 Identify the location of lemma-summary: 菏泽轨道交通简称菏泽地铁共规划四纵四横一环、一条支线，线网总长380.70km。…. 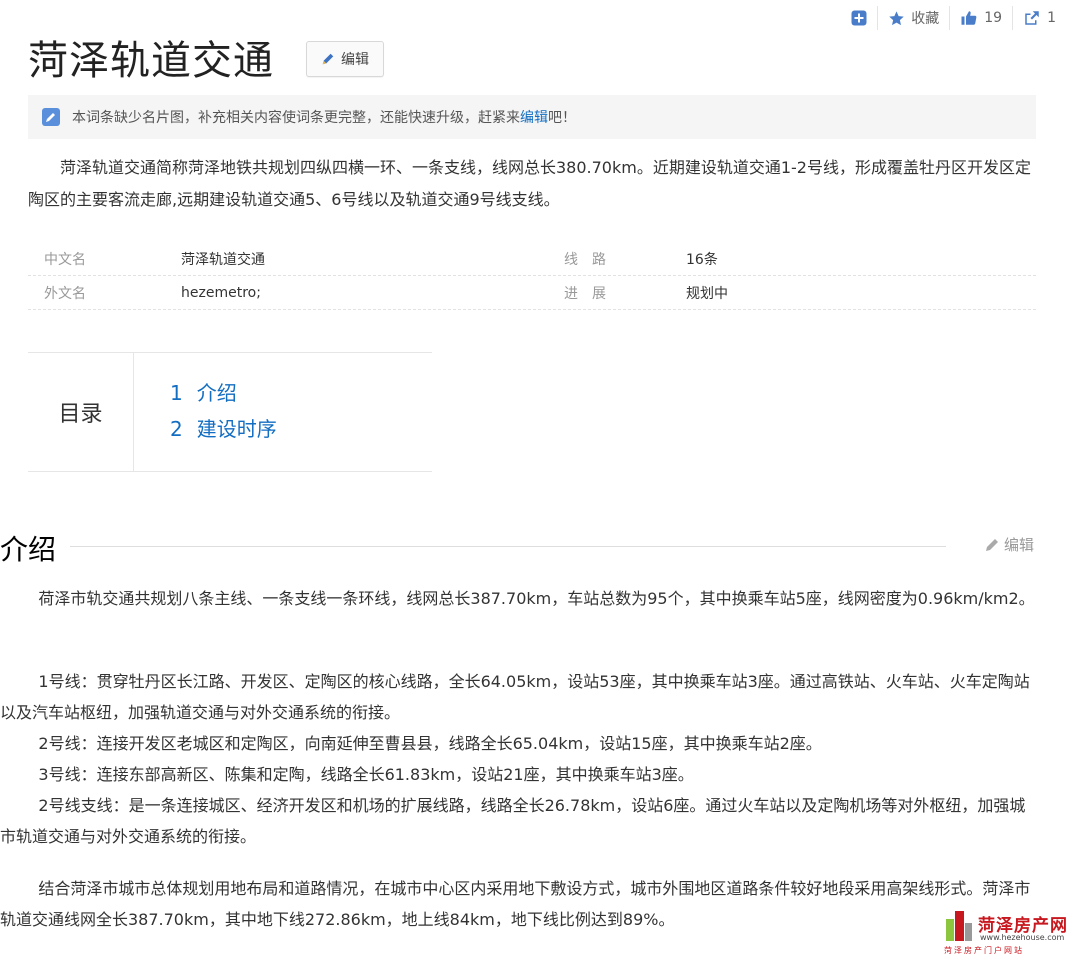
(529, 183).